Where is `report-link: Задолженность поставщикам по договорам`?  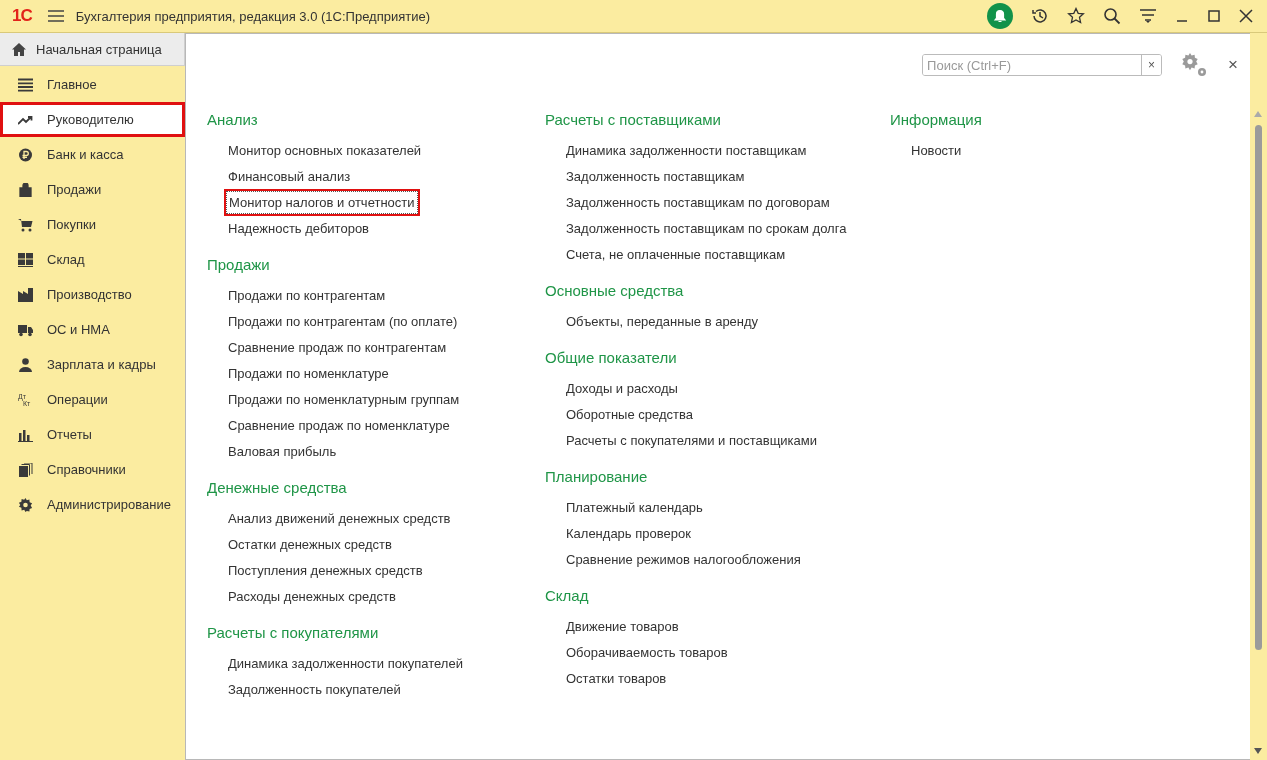
report-link: Задолженность поставщикам по договорам is located at coordinates (698, 202).